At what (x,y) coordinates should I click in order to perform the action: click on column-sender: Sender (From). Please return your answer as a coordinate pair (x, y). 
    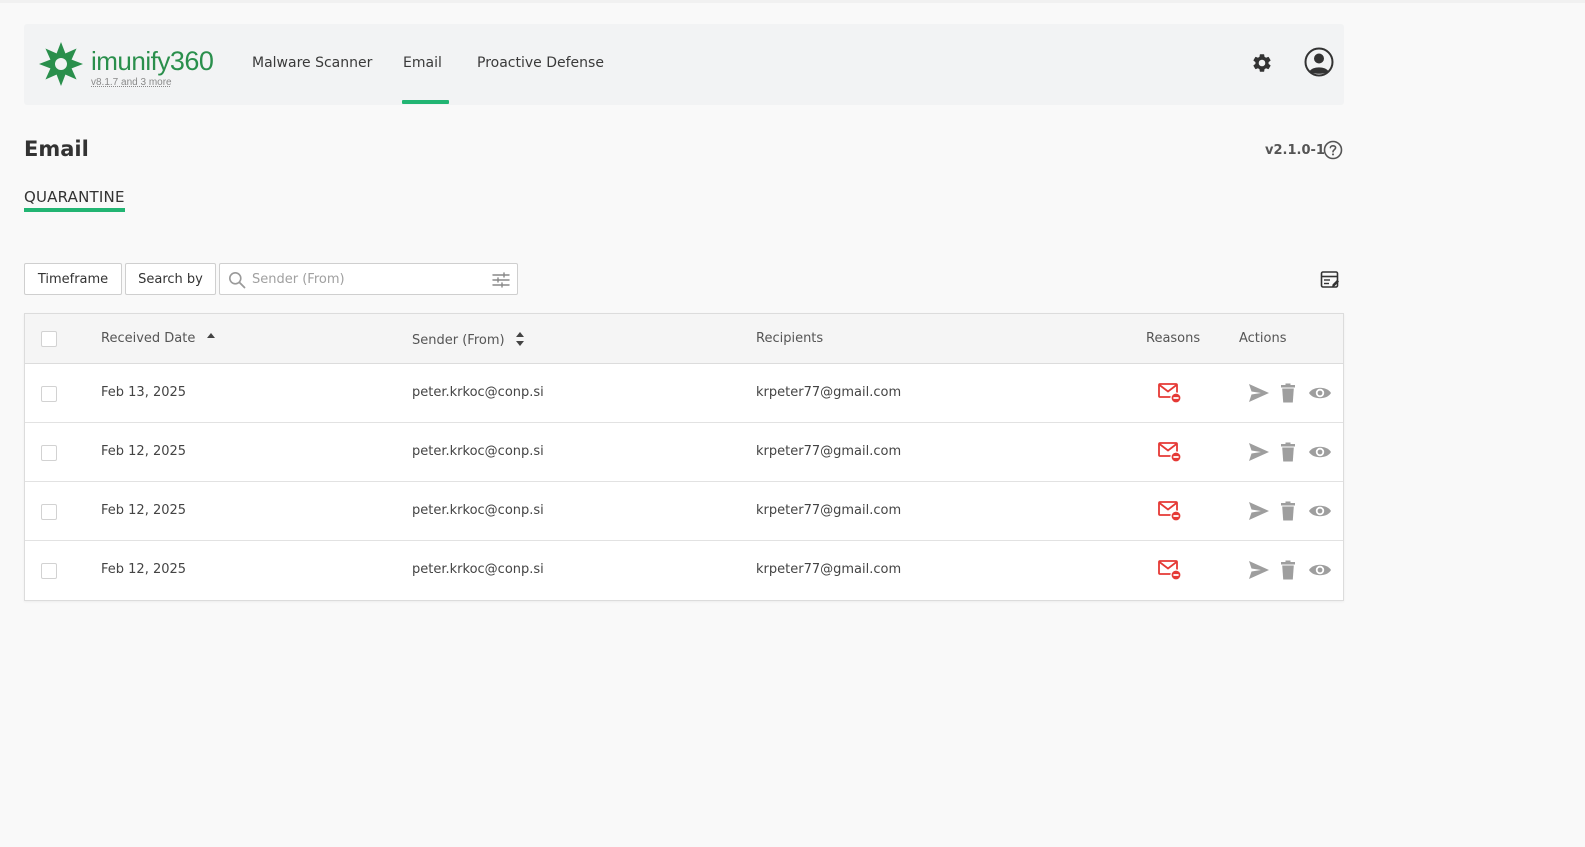
    Looking at the image, I should click on (468, 340).